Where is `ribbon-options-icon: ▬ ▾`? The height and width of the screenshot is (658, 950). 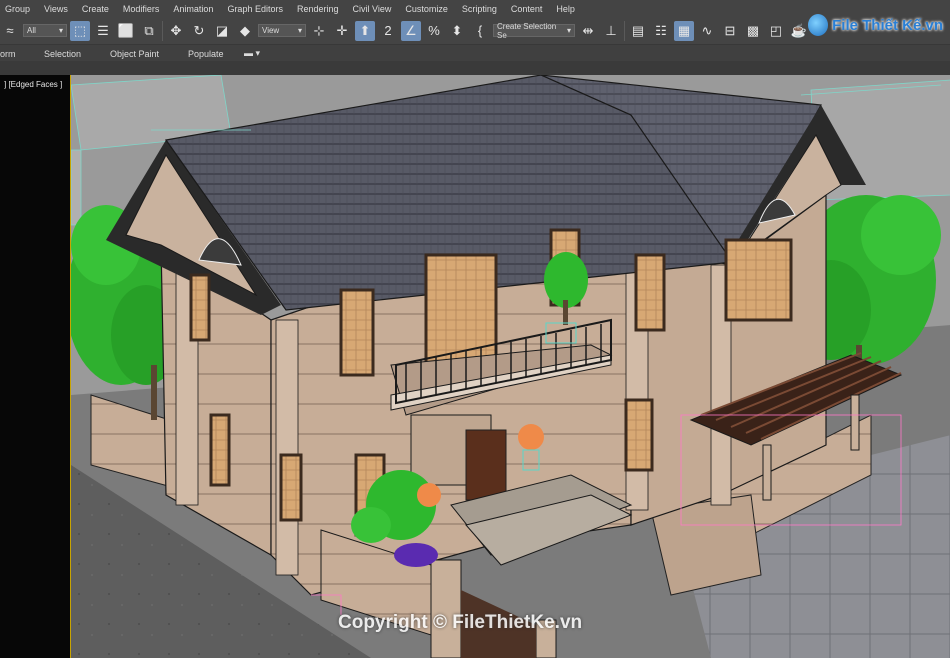
ribbon-options-icon: ▬ ▾ is located at coordinates (252, 53).